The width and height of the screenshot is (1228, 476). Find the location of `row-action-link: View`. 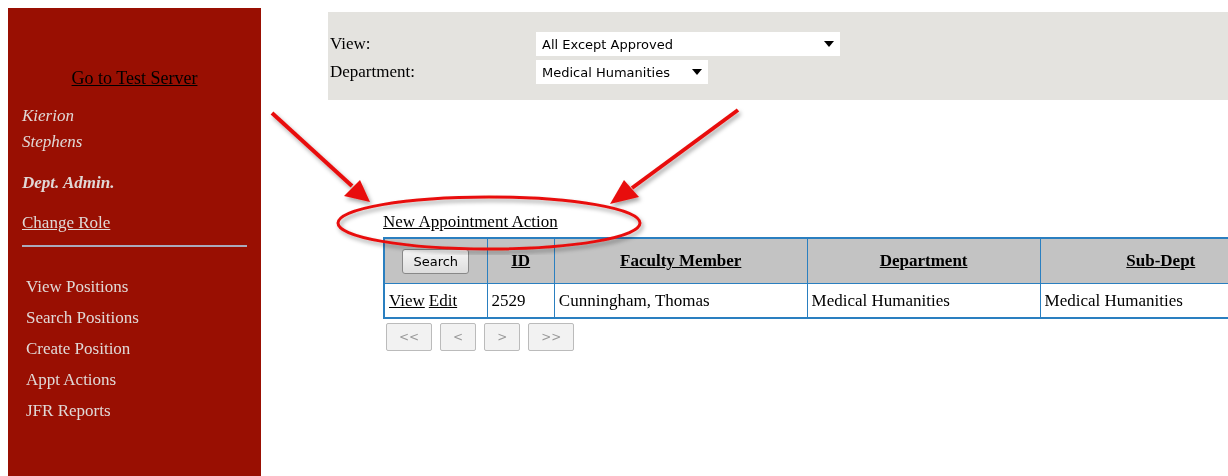

row-action-link: View is located at coordinates (407, 300).